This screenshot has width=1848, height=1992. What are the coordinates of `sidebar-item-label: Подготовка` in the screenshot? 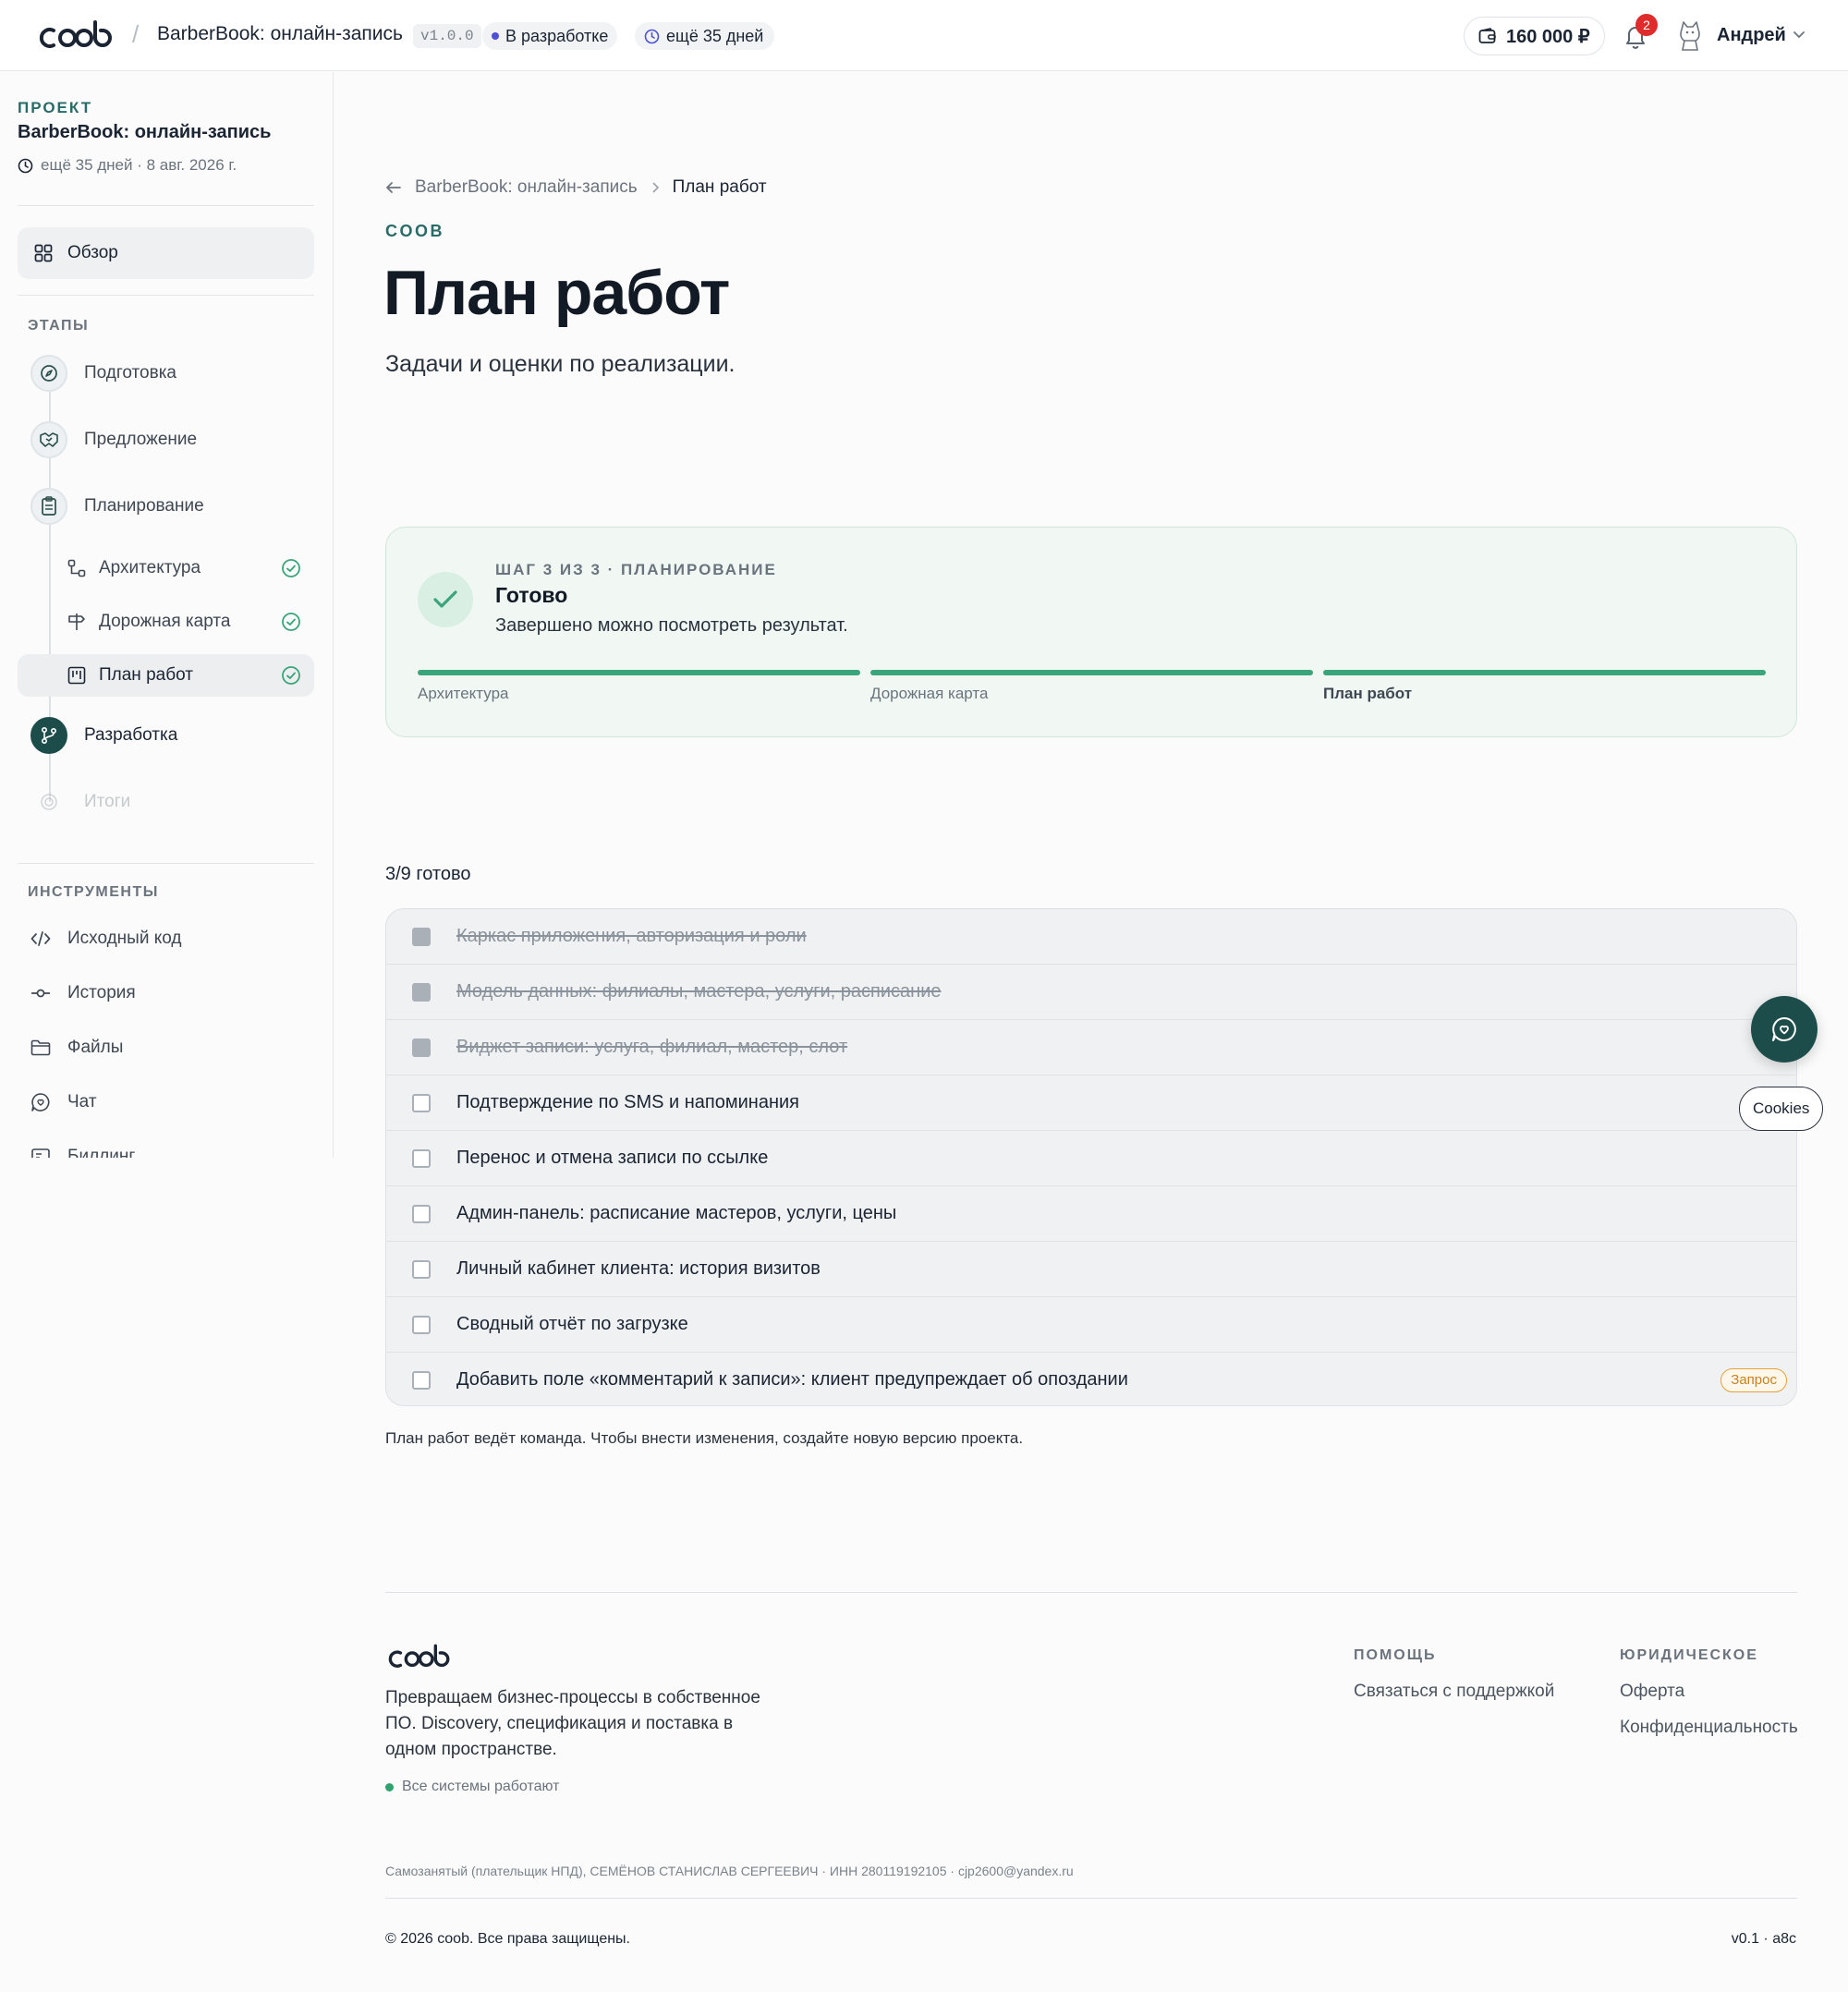 It's located at (130, 373).